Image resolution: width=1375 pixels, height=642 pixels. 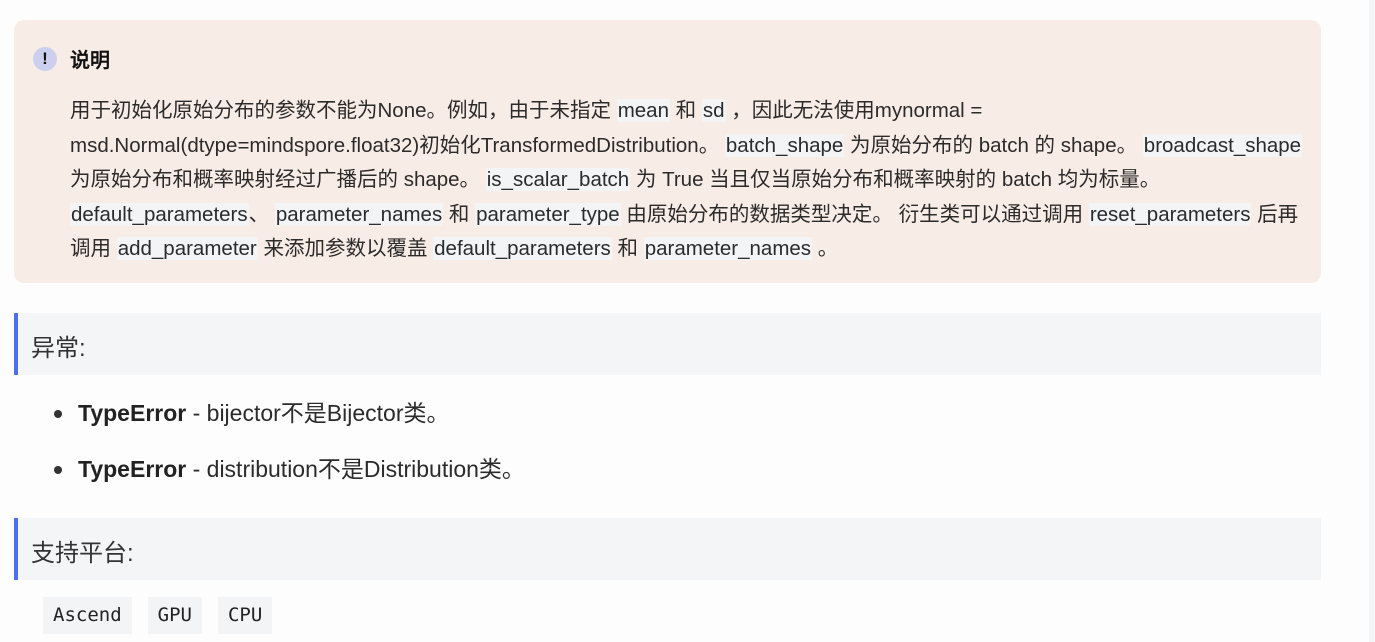 What do you see at coordinates (784, 145) in the screenshot?
I see `inline-code: batch_shape` at bounding box center [784, 145].